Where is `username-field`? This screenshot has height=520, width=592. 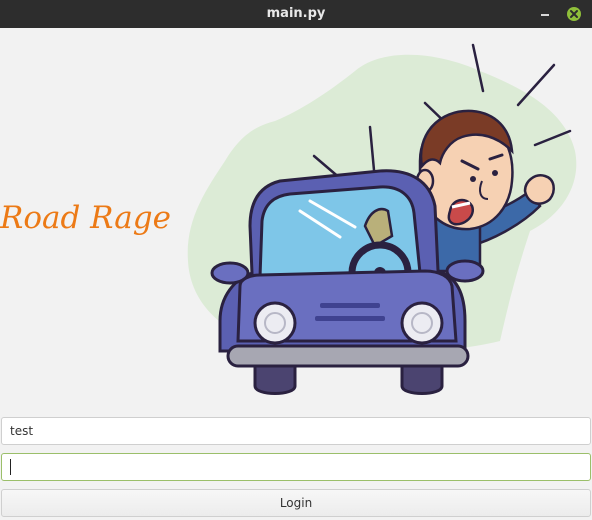 username-field is located at coordinates (296, 431).